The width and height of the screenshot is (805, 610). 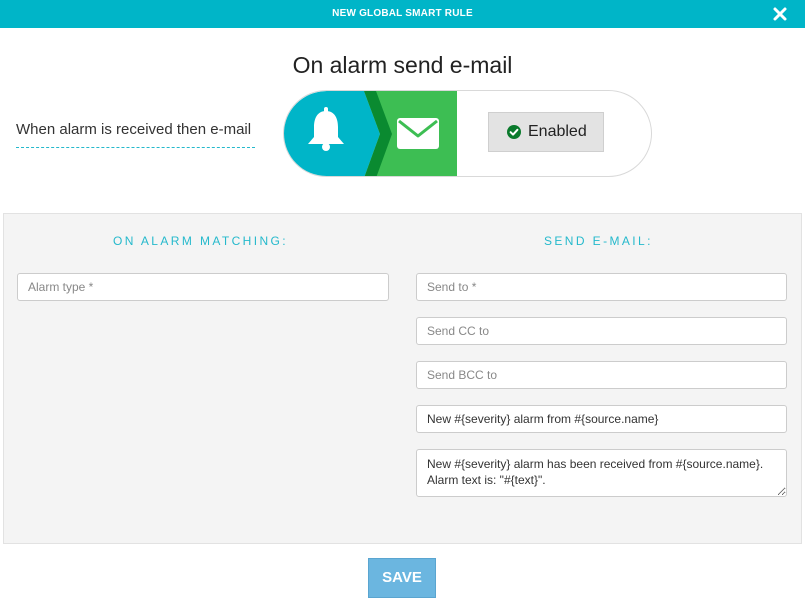 What do you see at coordinates (467, 133) in the screenshot?
I see `rule-flow-pill: Enabled` at bounding box center [467, 133].